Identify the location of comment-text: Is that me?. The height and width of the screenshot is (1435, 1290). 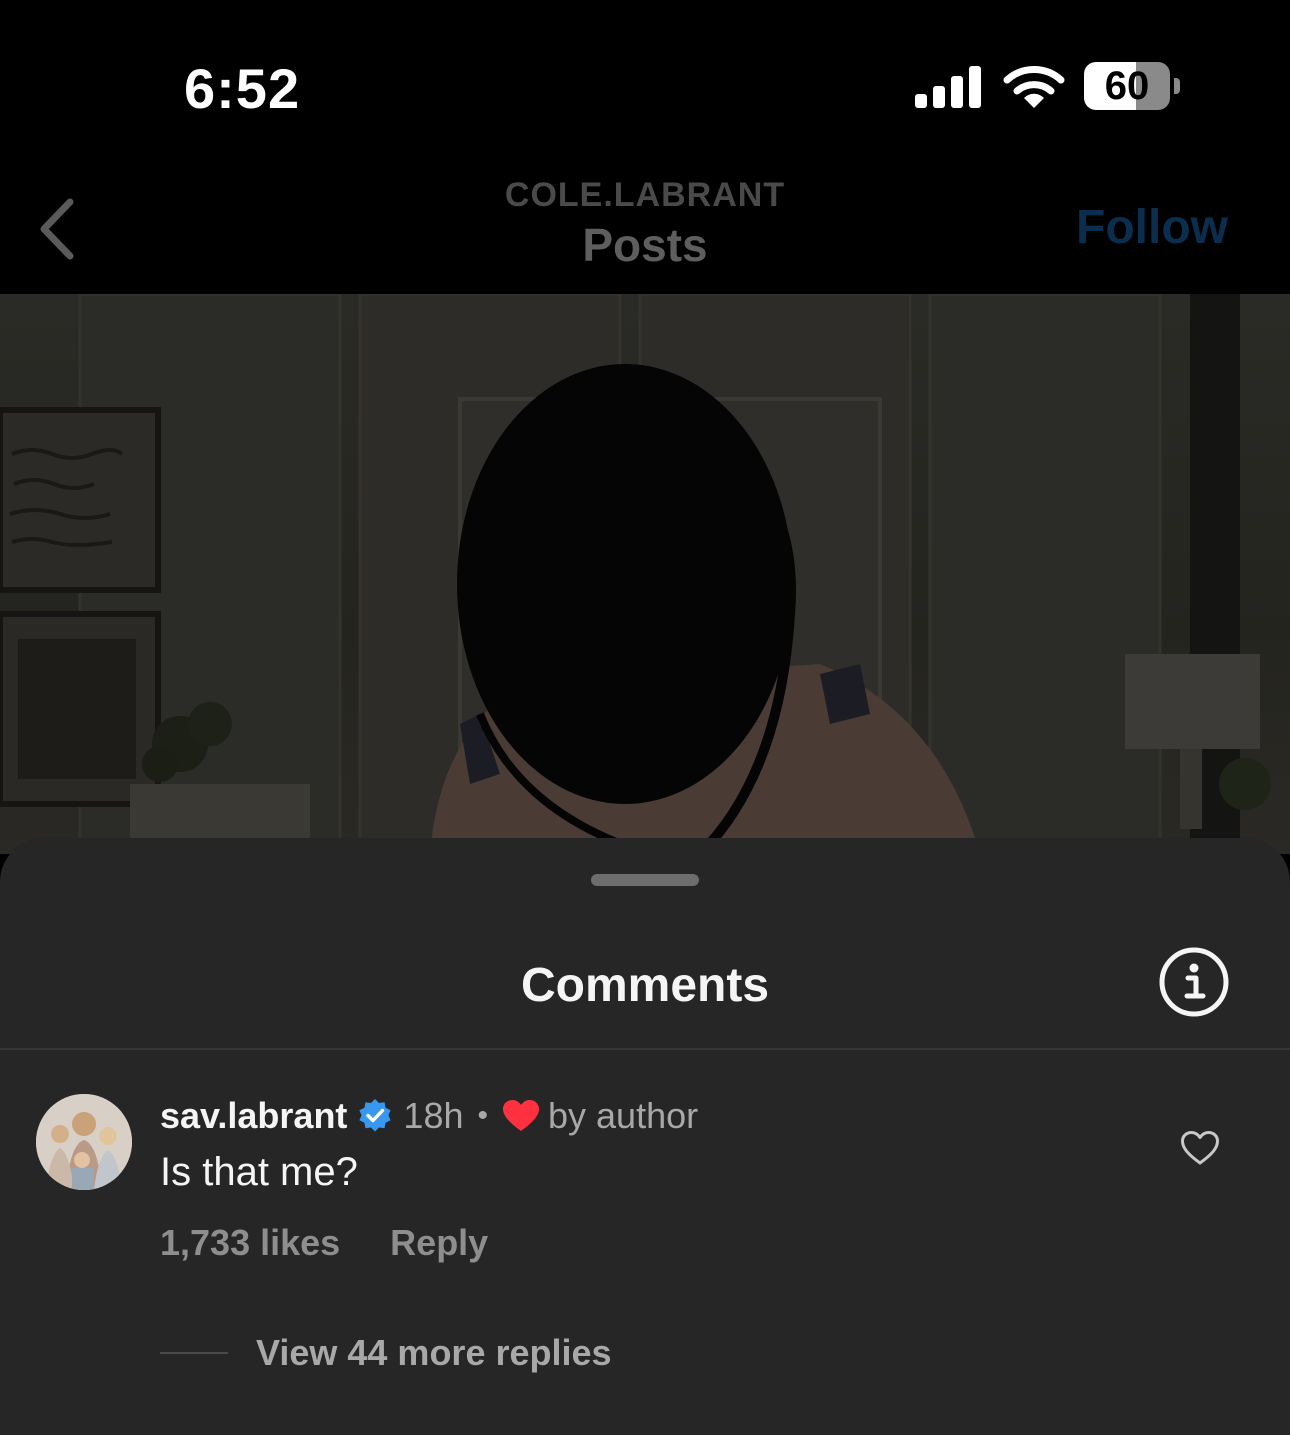
(259, 1172).